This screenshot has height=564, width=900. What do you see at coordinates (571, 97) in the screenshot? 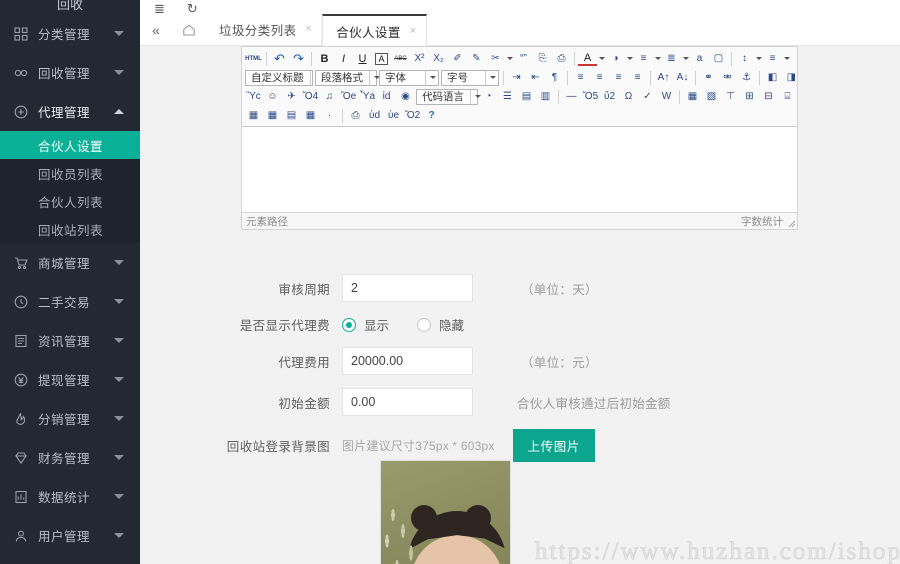
I see `horizontal-rule-icon: —` at bounding box center [571, 97].